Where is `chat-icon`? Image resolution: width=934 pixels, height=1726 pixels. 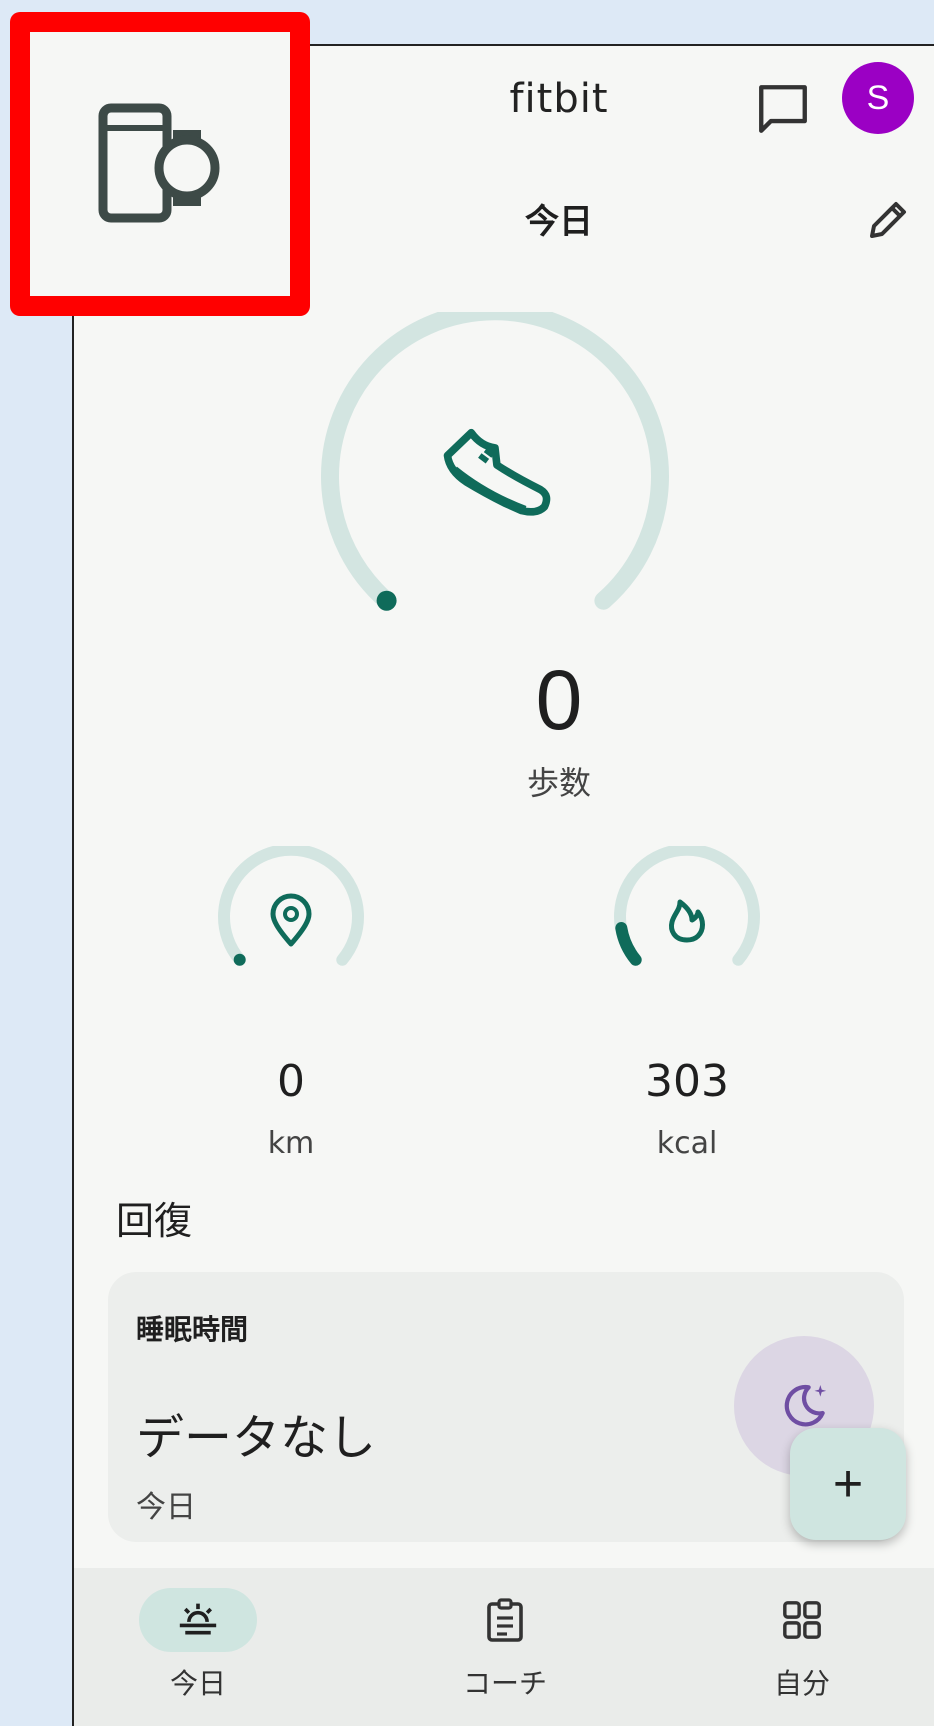 chat-icon is located at coordinates (783, 109).